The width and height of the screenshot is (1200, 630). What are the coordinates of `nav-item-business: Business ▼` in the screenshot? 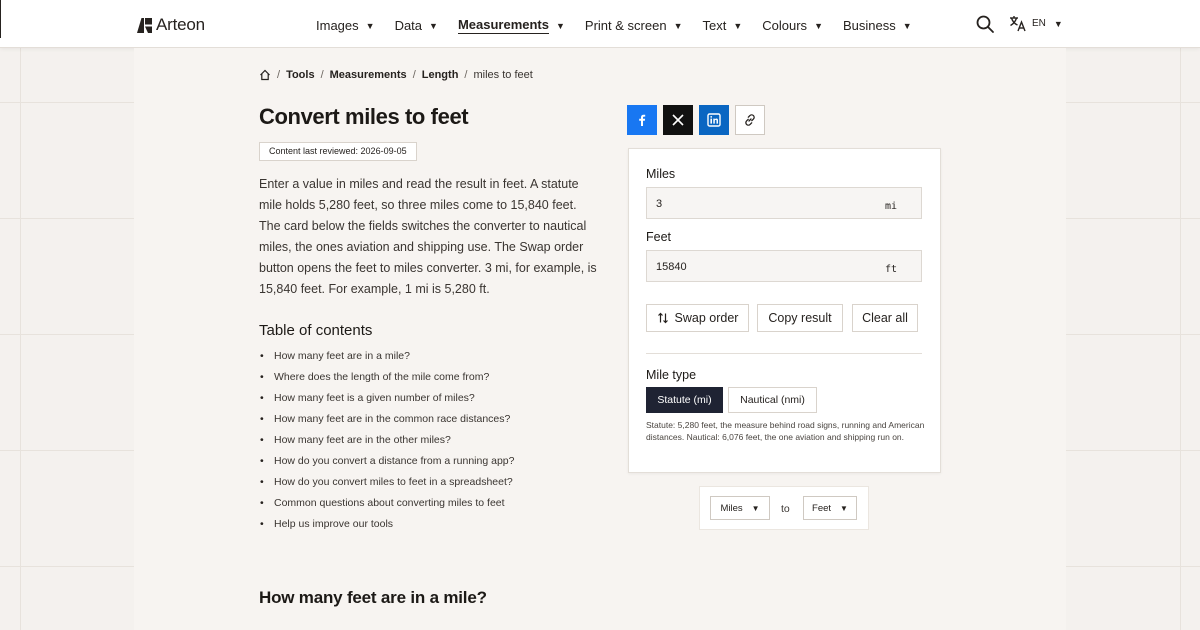 It's located at (877, 25).